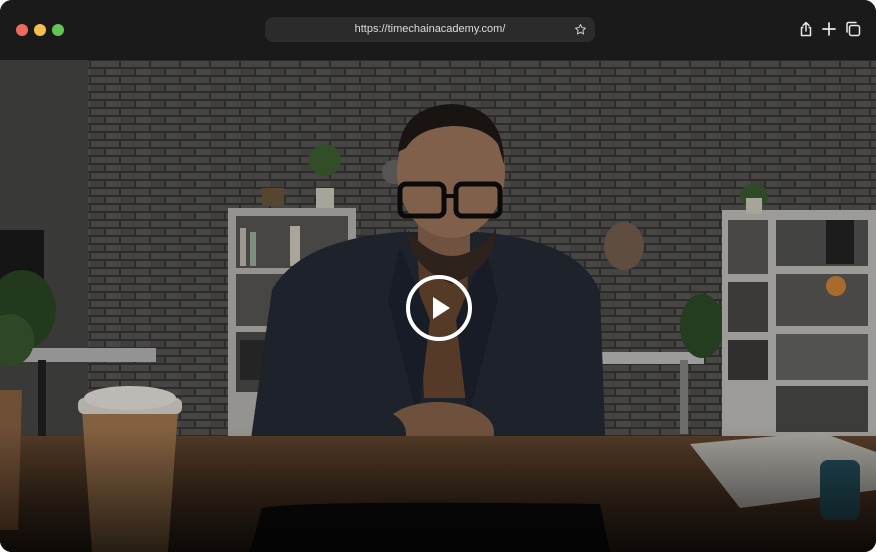  Describe the element at coordinates (441, 308) in the screenshot. I see `play-icon` at that location.